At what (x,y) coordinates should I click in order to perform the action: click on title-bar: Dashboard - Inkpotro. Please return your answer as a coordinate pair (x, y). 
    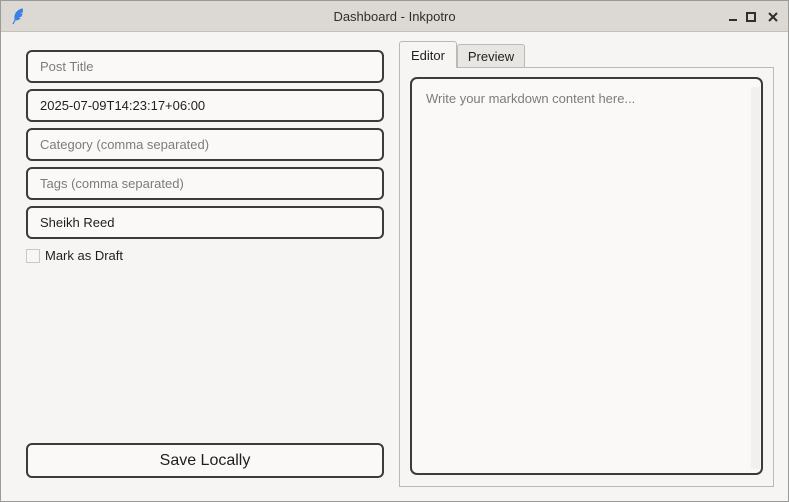
    Looking at the image, I should click on (394, 16).